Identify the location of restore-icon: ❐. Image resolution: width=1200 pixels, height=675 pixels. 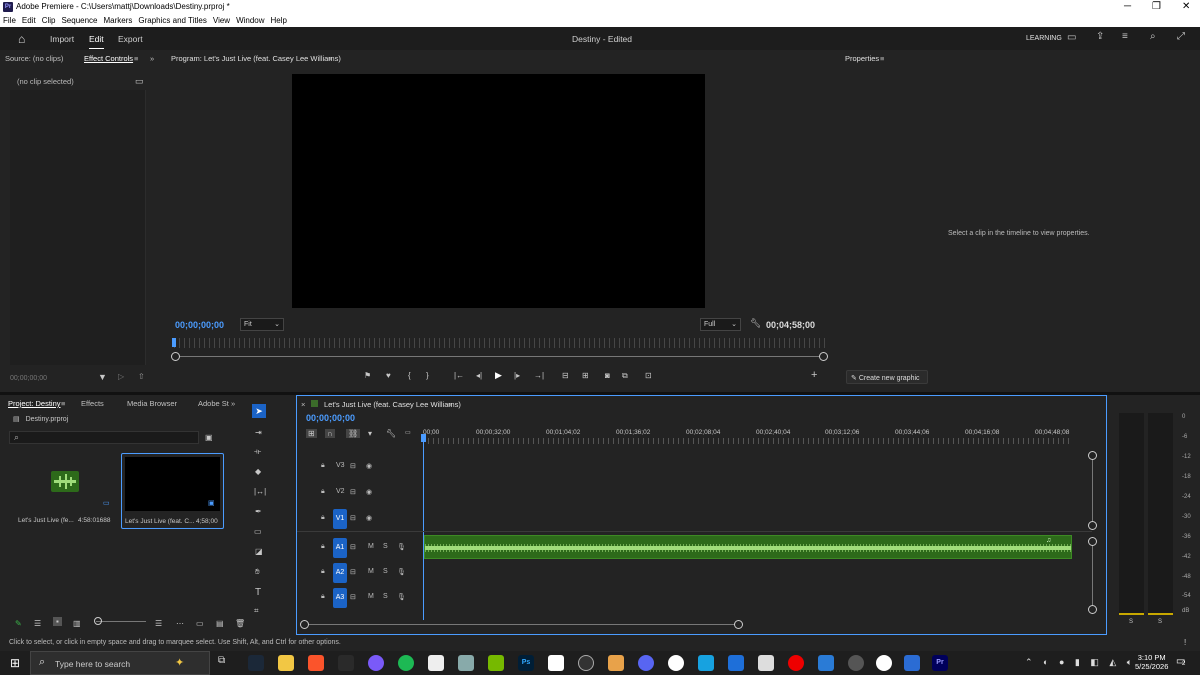
(1156, 6).